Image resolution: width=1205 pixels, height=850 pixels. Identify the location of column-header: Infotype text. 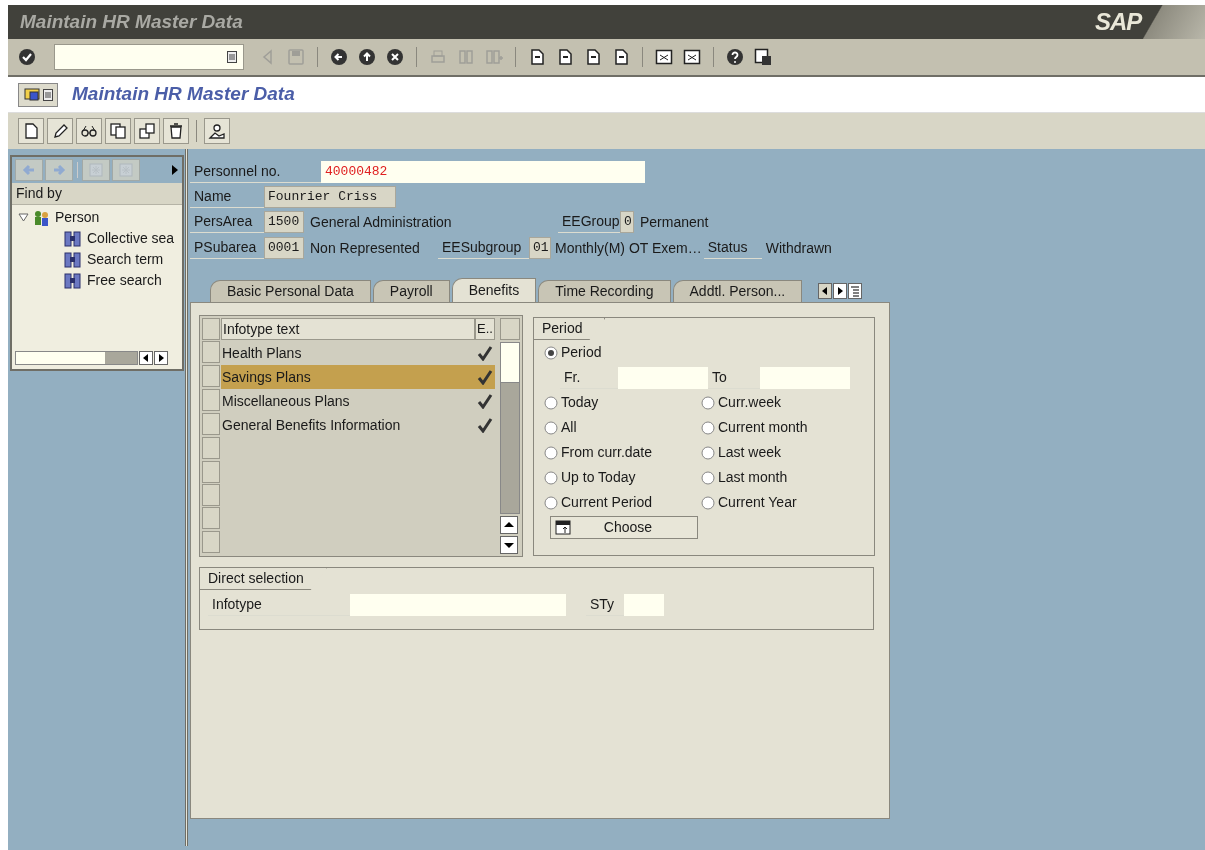
(348, 329).